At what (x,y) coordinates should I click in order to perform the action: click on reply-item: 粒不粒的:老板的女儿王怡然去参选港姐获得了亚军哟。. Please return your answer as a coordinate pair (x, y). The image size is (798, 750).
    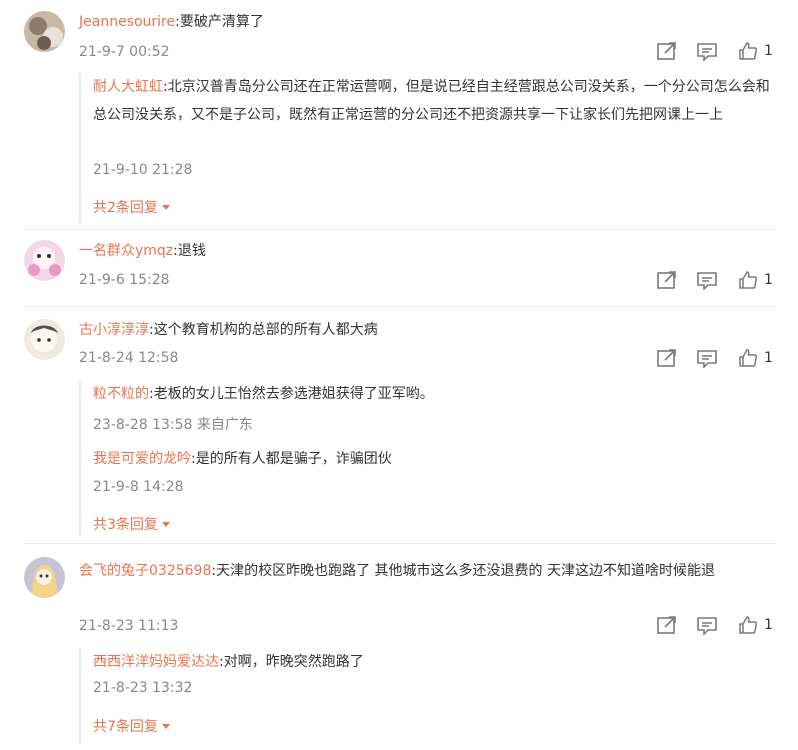
    Looking at the image, I should click on (433, 394).